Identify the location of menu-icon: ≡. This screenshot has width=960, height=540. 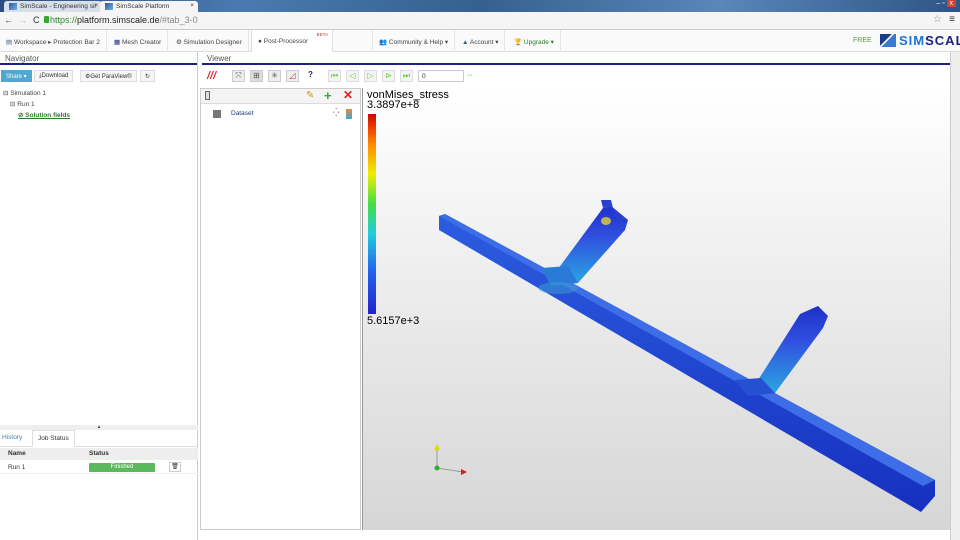
(952, 19).